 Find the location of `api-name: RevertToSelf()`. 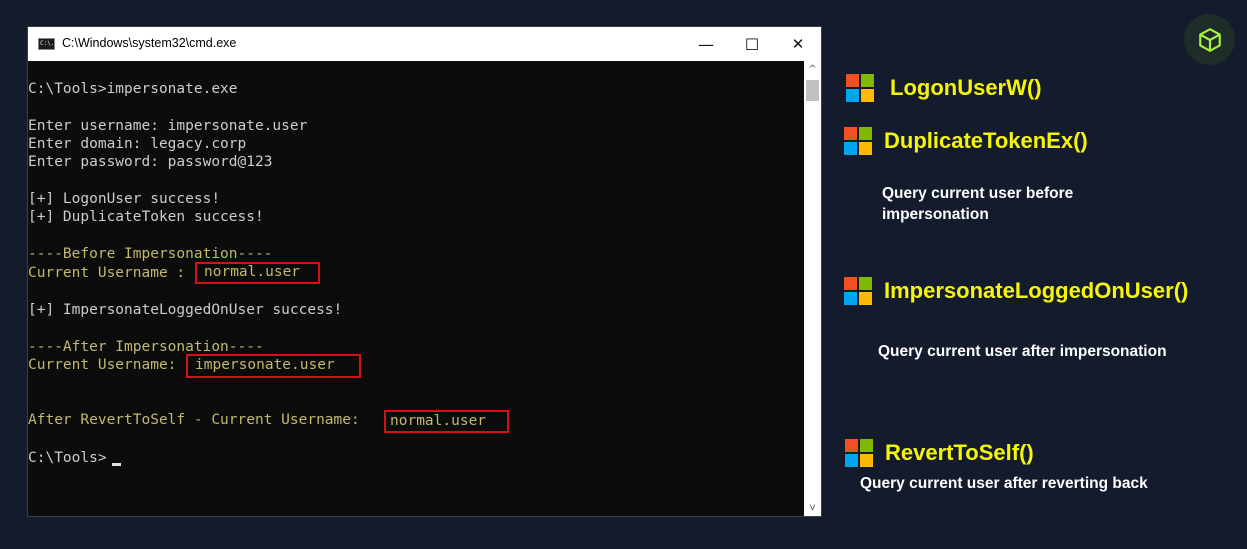

api-name: RevertToSelf() is located at coordinates (959, 452).